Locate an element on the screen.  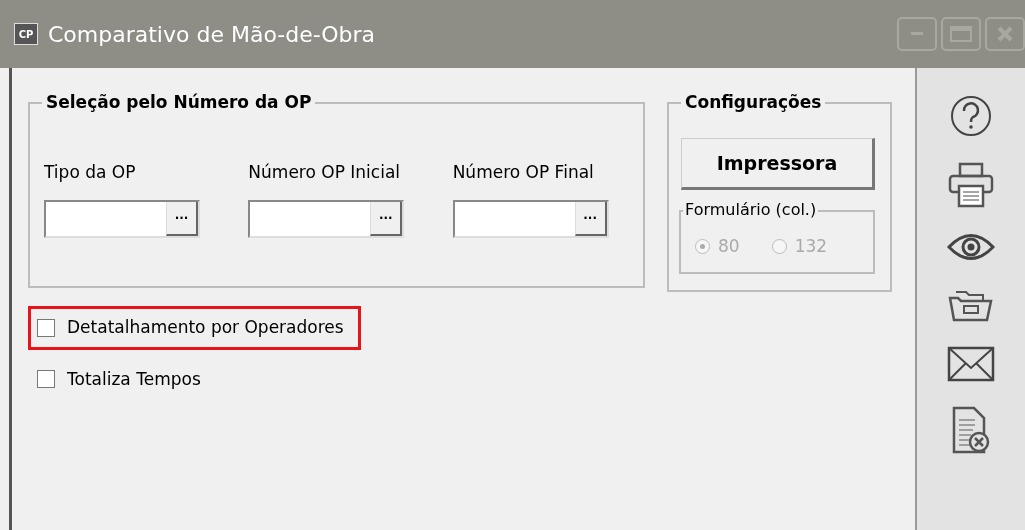
maximize-icon is located at coordinates (961, 34).